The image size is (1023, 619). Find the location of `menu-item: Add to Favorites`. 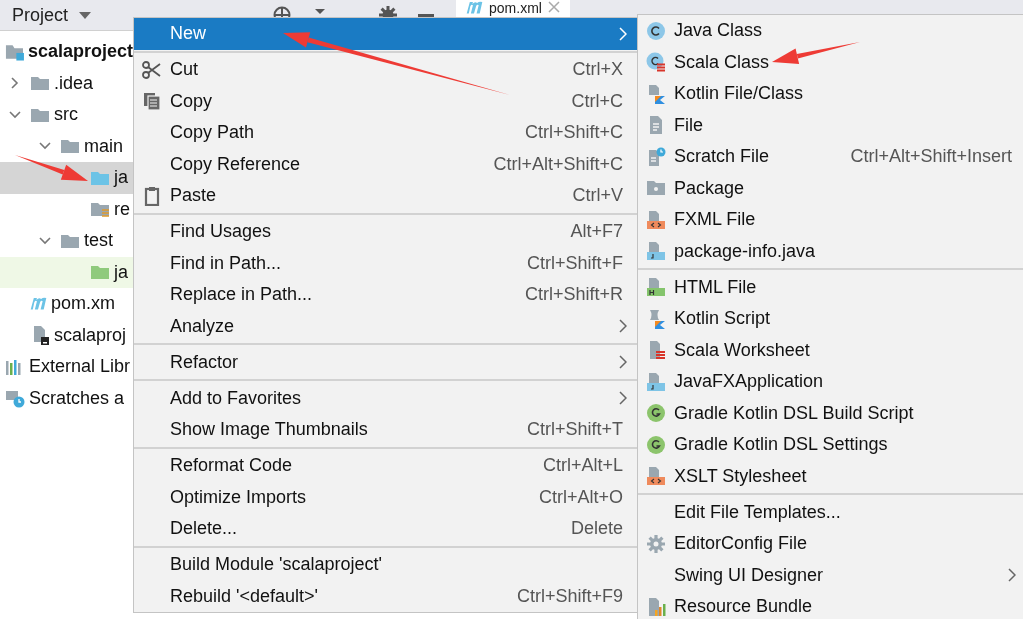

menu-item: Add to Favorites is located at coordinates (385, 398).